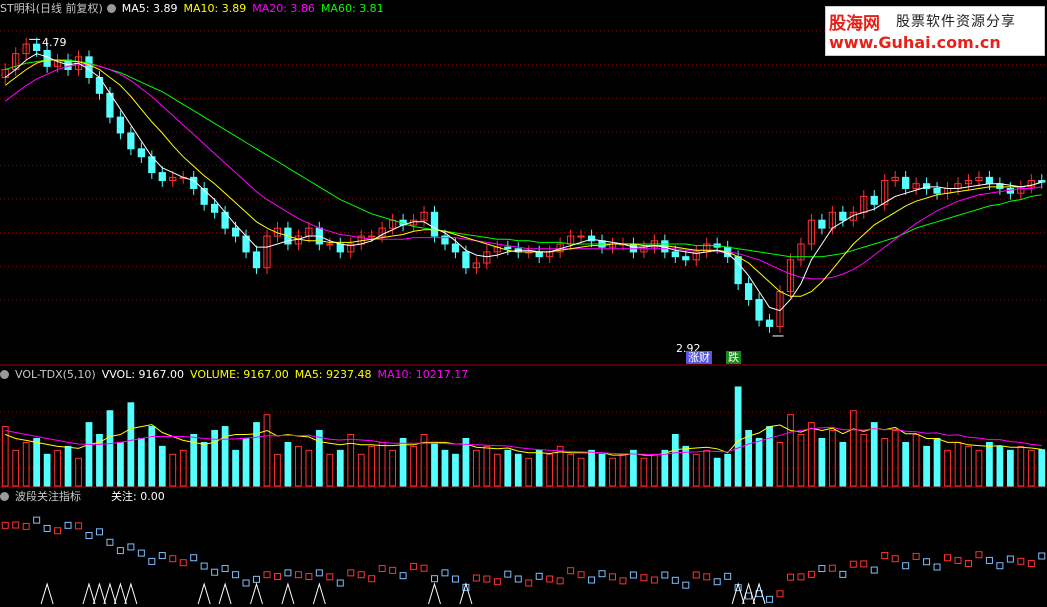 This screenshot has height=607, width=1047. Describe the element at coordinates (423, 374) in the screenshot. I see `volume-ma10-label: MA10: 10217.17` at that location.